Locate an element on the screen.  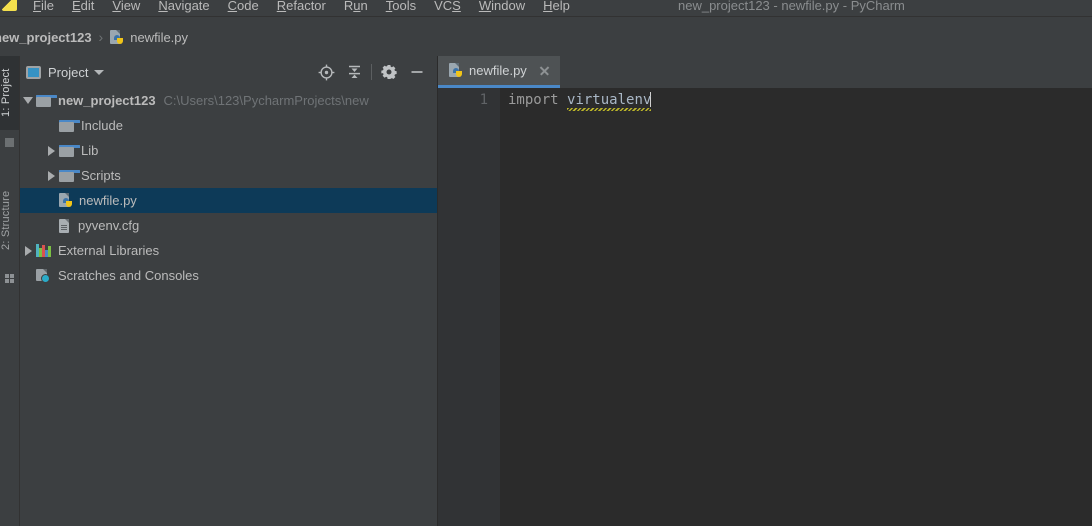
breadcrumb-item-file: newfile.py is located at coordinates (149, 37).